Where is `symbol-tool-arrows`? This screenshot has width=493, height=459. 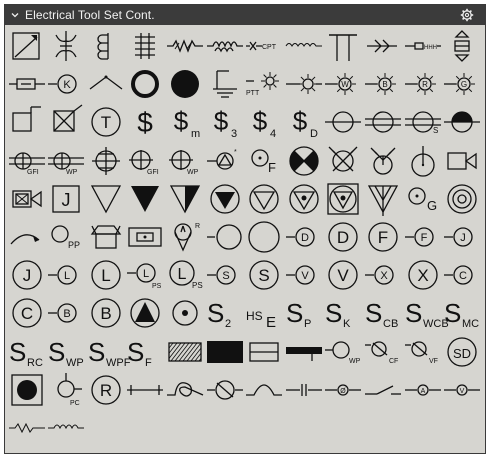
symbol-tool-arrows is located at coordinates (382, 46).